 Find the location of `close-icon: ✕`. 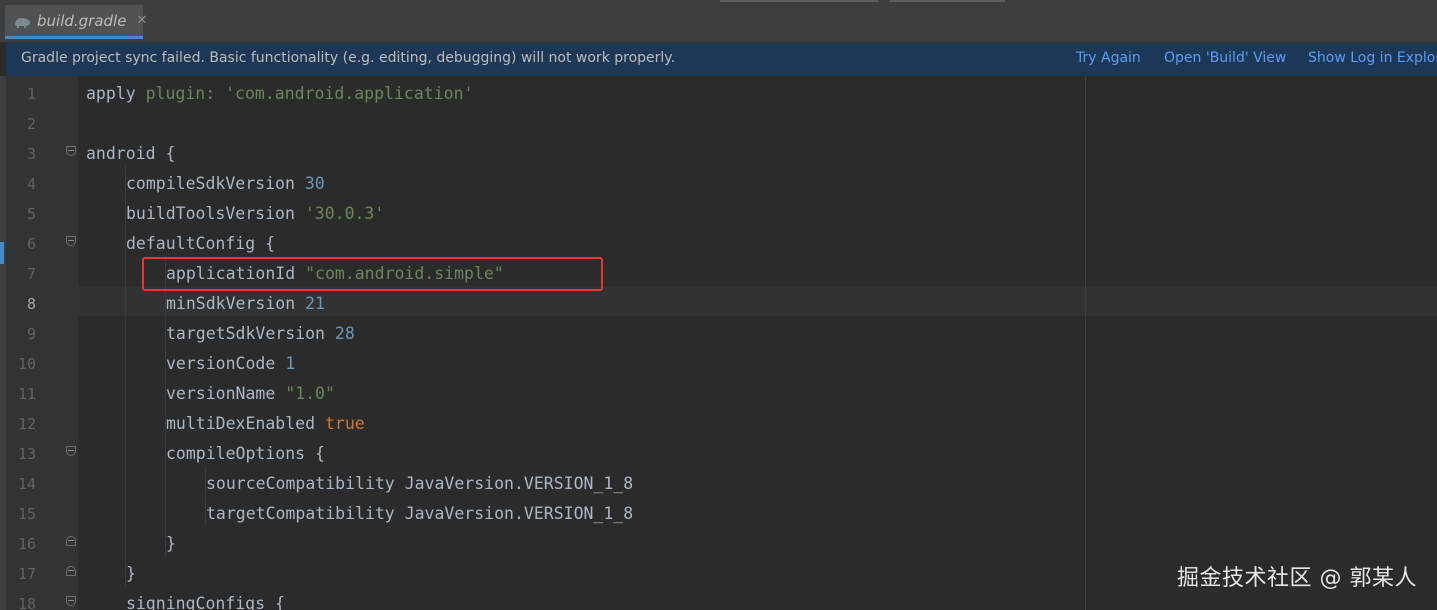

close-icon: ✕ is located at coordinates (141, 20).